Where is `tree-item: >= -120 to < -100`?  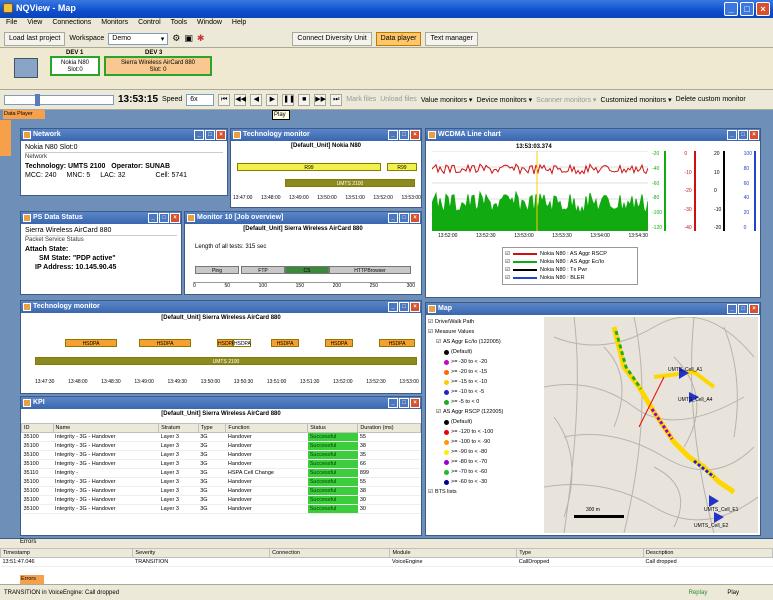 tree-item: >= -120 to < -100 is located at coordinates (485, 432).